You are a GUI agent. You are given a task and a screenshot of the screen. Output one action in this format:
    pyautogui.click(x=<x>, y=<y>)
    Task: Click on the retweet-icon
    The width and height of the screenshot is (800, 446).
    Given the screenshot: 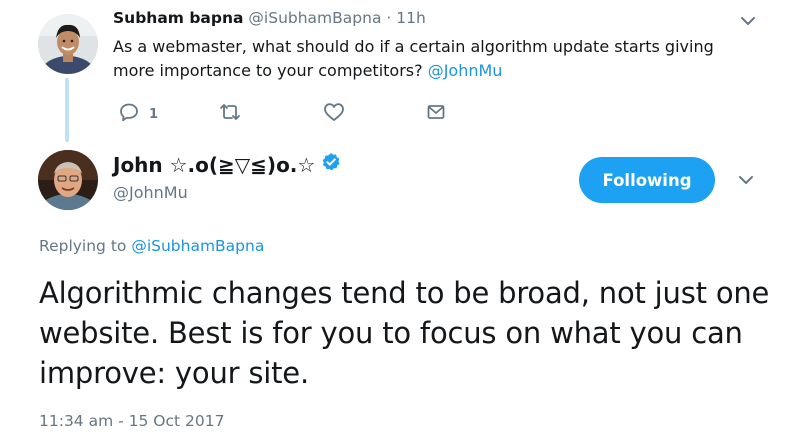 What is the action you would take?
    pyautogui.click(x=230, y=114)
    